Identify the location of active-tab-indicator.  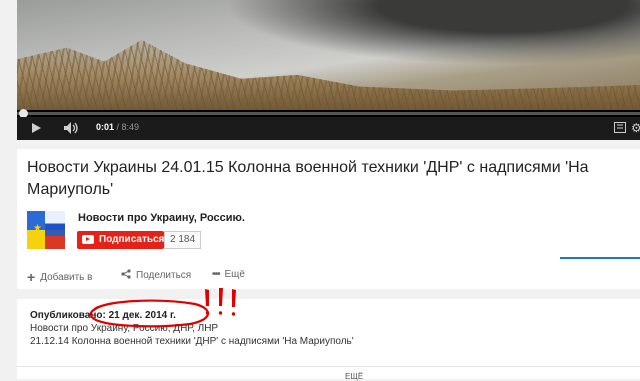
(600, 258).